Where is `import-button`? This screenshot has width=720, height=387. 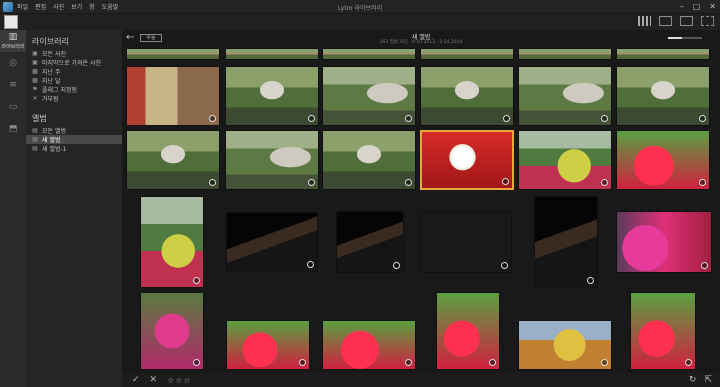
import-button is located at coordinates (11, 22).